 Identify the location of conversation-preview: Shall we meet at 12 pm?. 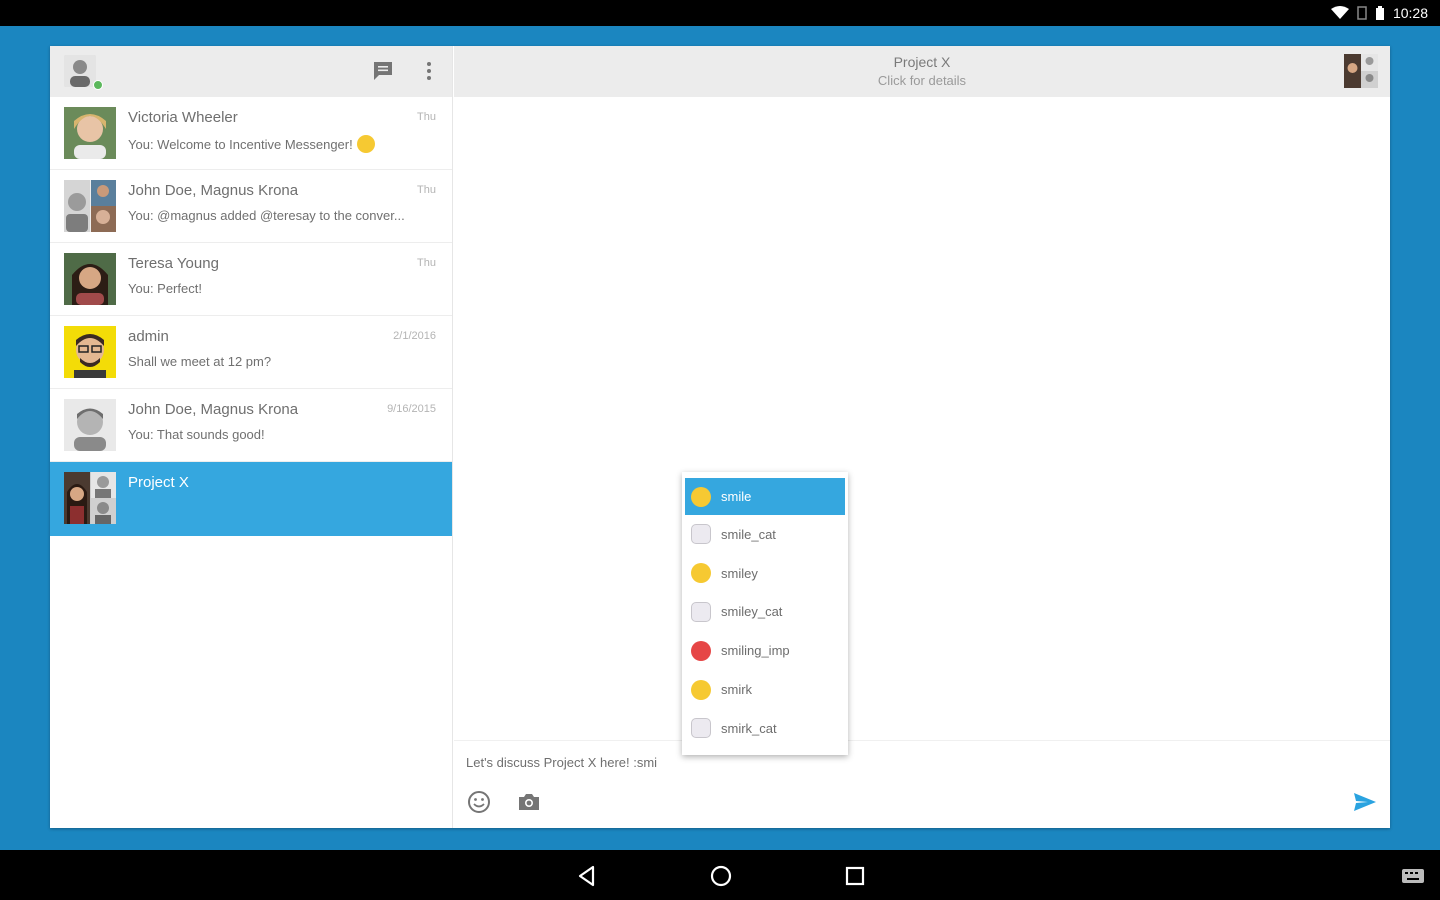
(200, 361).